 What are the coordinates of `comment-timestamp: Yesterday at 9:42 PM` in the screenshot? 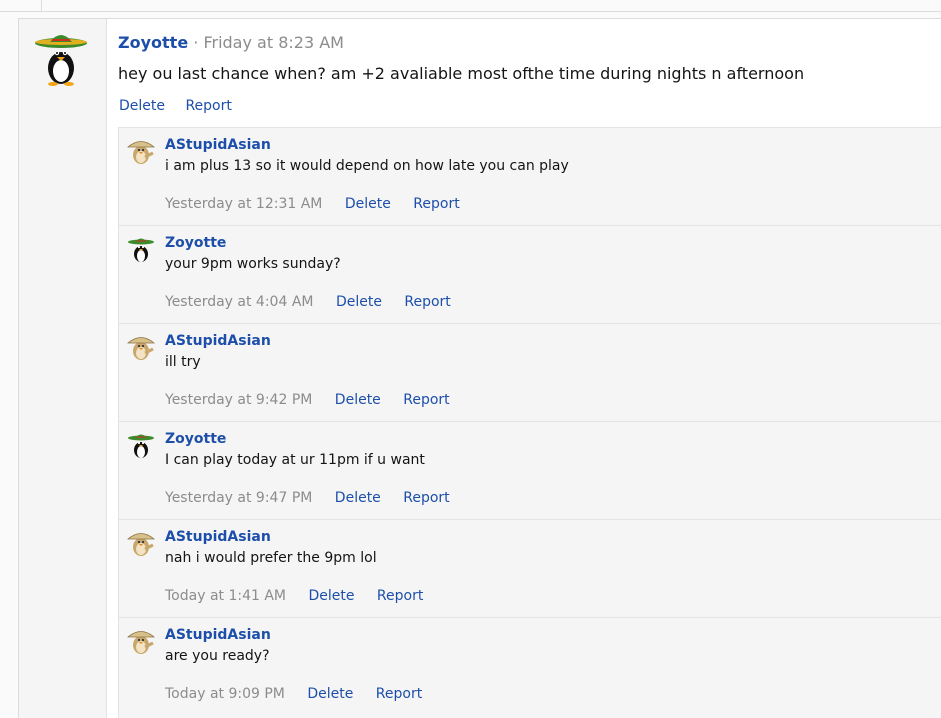 It's located at (238, 400).